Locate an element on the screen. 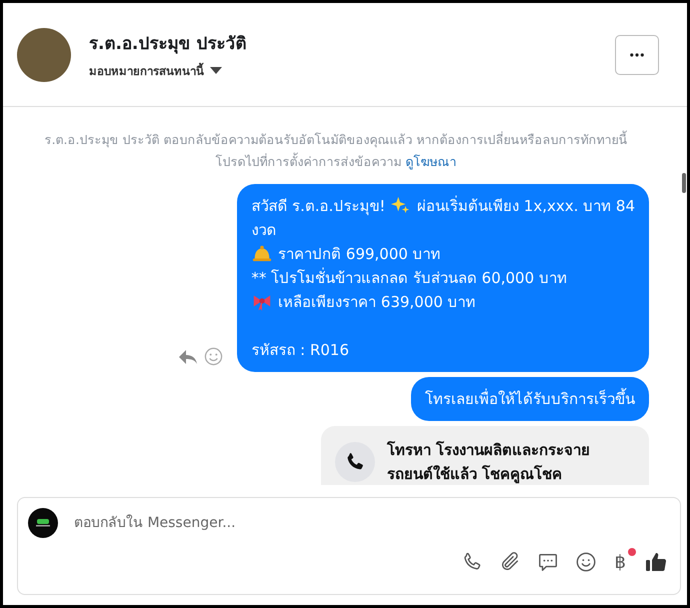  photo-placeholder is located at coordinates (44, 55).